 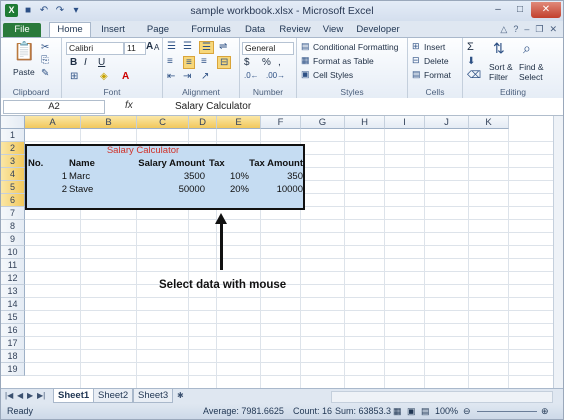 What do you see at coordinates (41, 395) in the screenshot?
I see `last-sheet-icon: ▶|` at bounding box center [41, 395].